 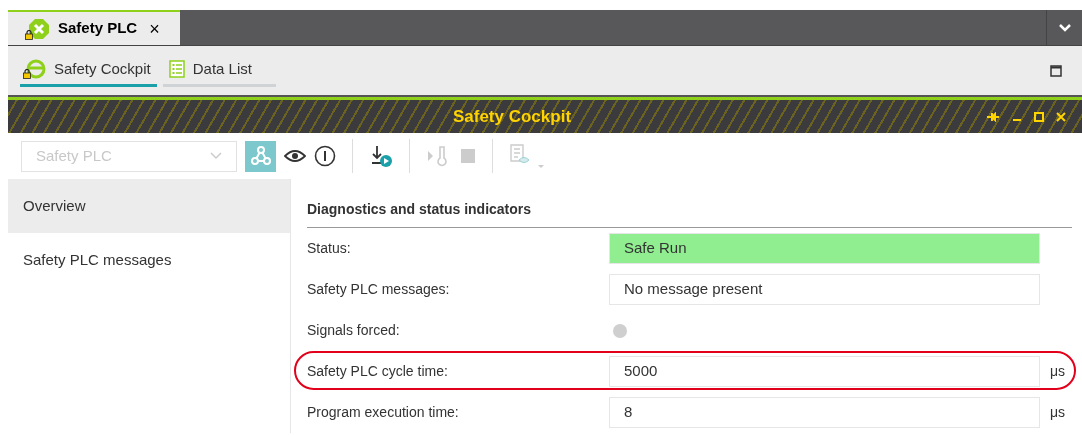 I want to click on value-field: Safe Run, so click(x=824, y=248).